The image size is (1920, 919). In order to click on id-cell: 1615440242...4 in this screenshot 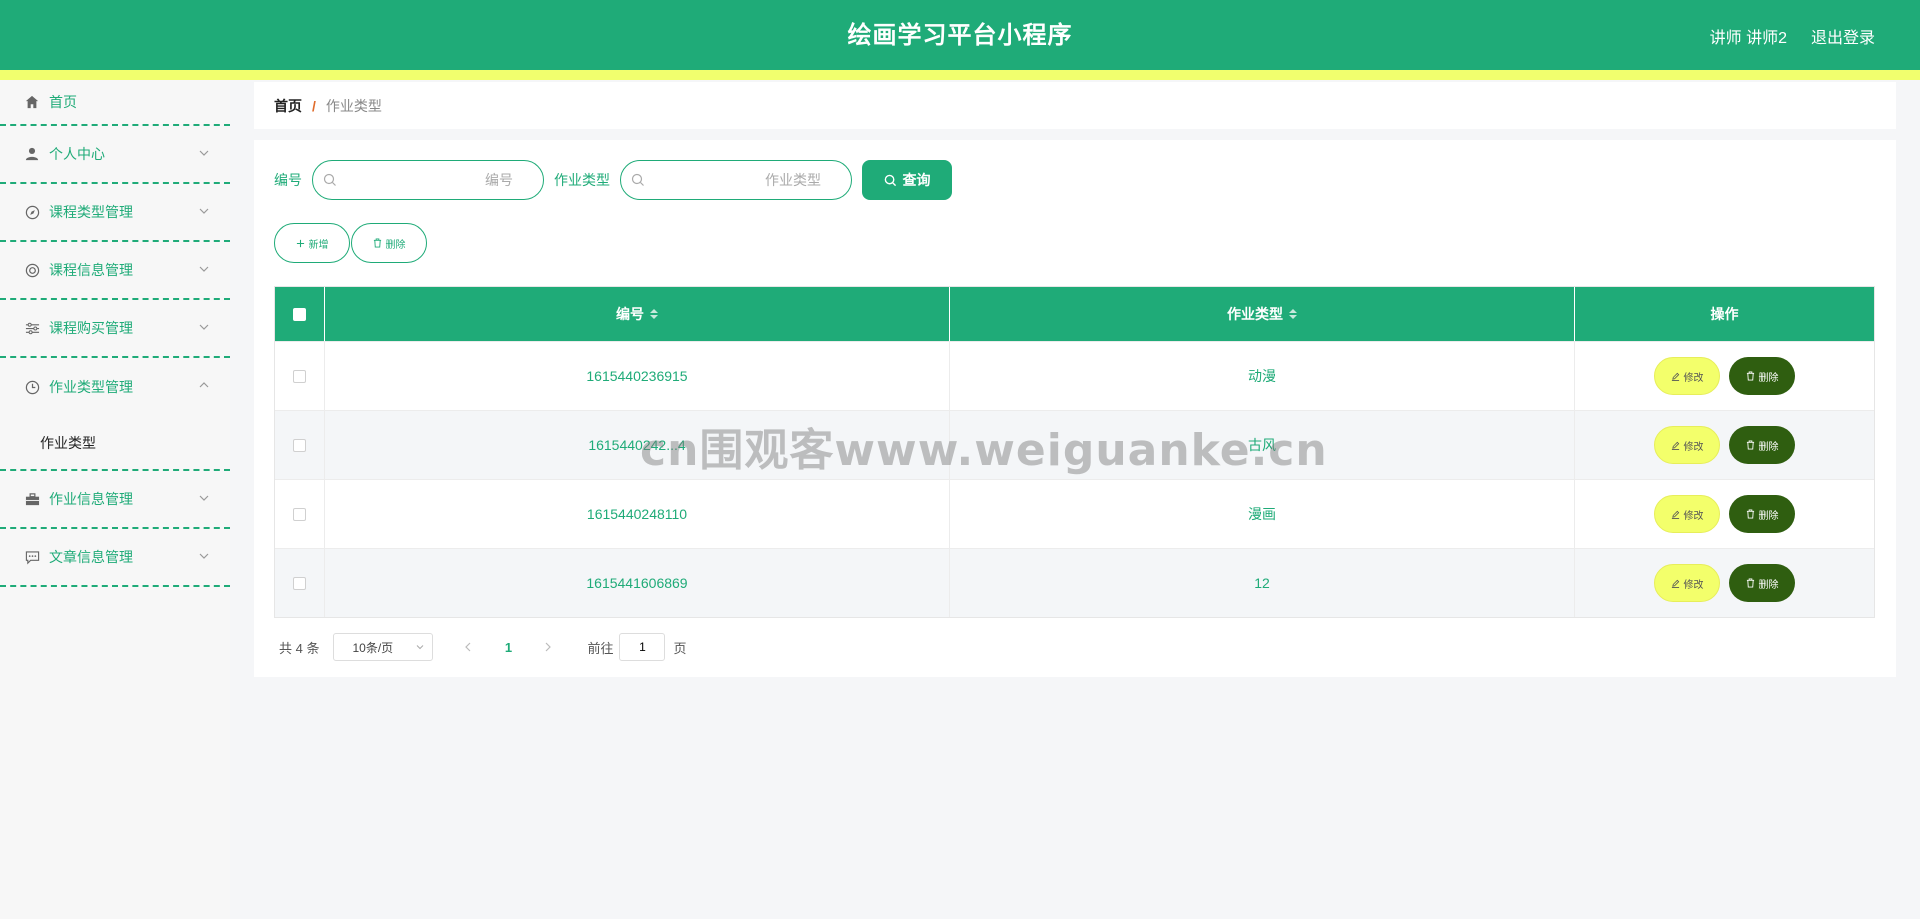, I will do `click(637, 445)`.